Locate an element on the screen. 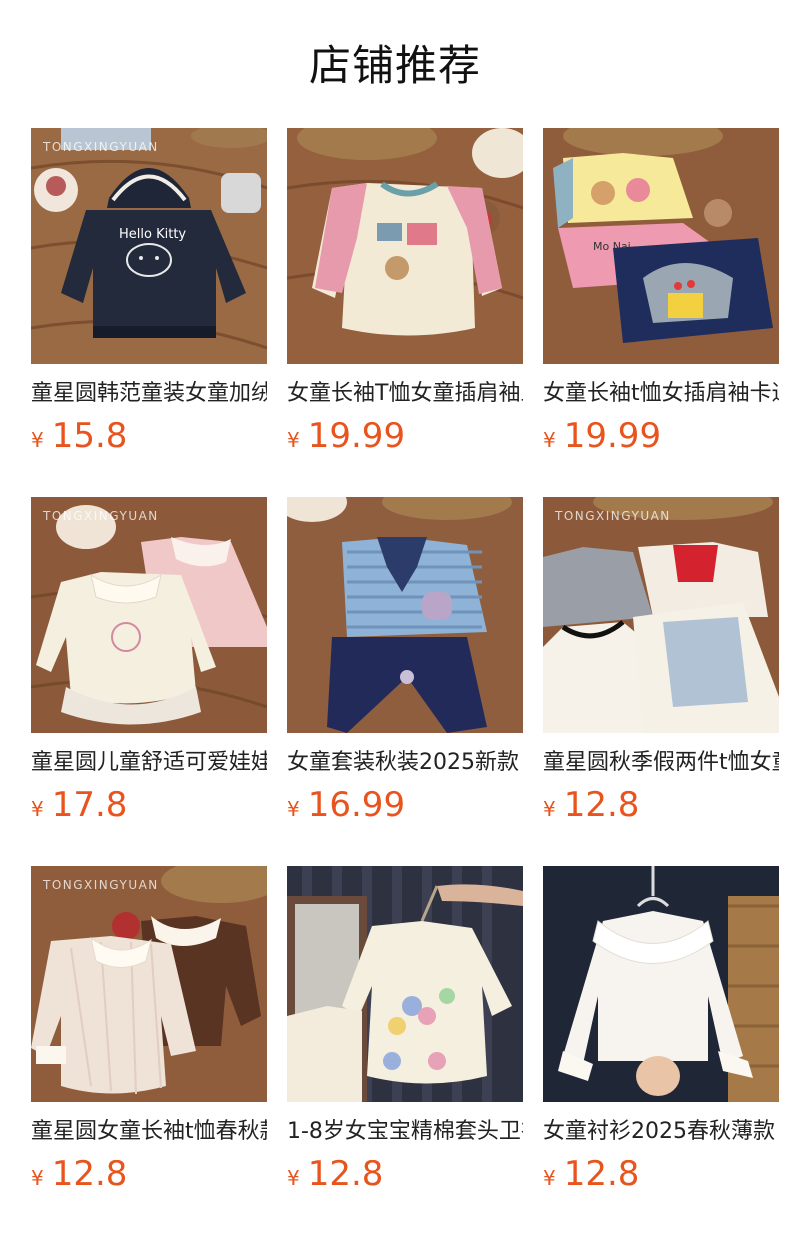 The image size is (790, 1235). product-name: 女童长袖T恤女童插肩袖上衣 is located at coordinates (405, 394).